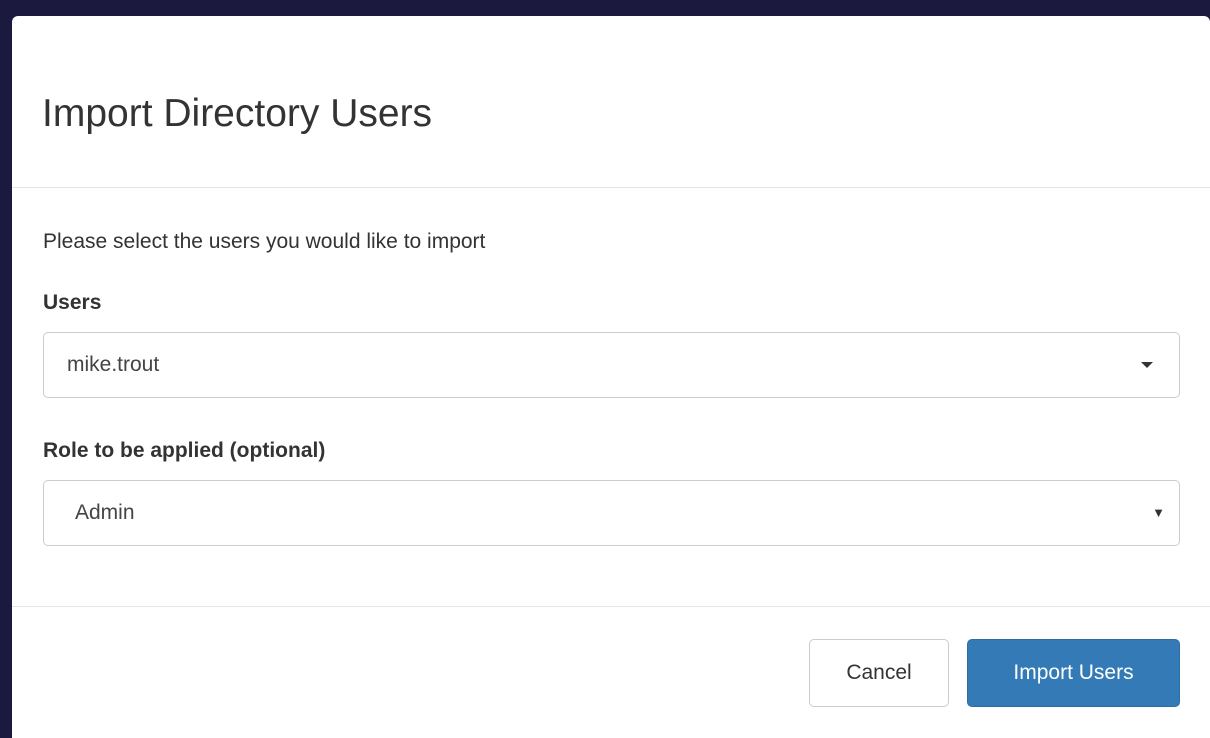 This screenshot has height=738, width=1210. What do you see at coordinates (237, 113) in the screenshot?
I see `modal-title: Import Directory Users` at bounding box center [237, 113].